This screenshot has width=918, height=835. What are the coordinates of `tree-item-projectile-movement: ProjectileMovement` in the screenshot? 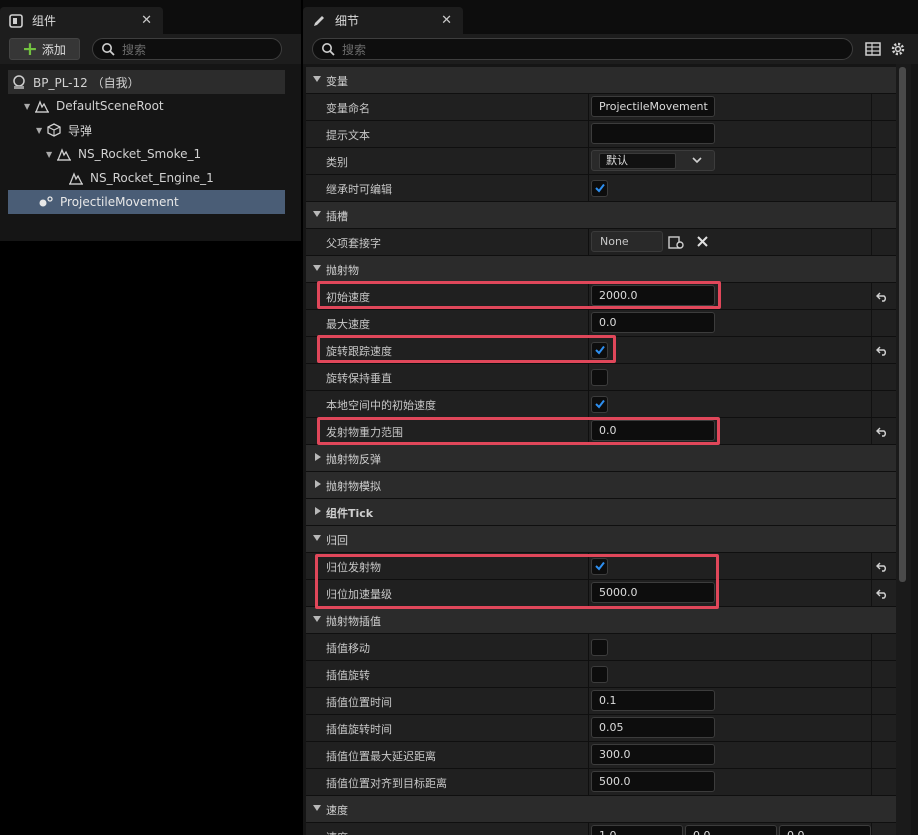 It's located at (146, 202).